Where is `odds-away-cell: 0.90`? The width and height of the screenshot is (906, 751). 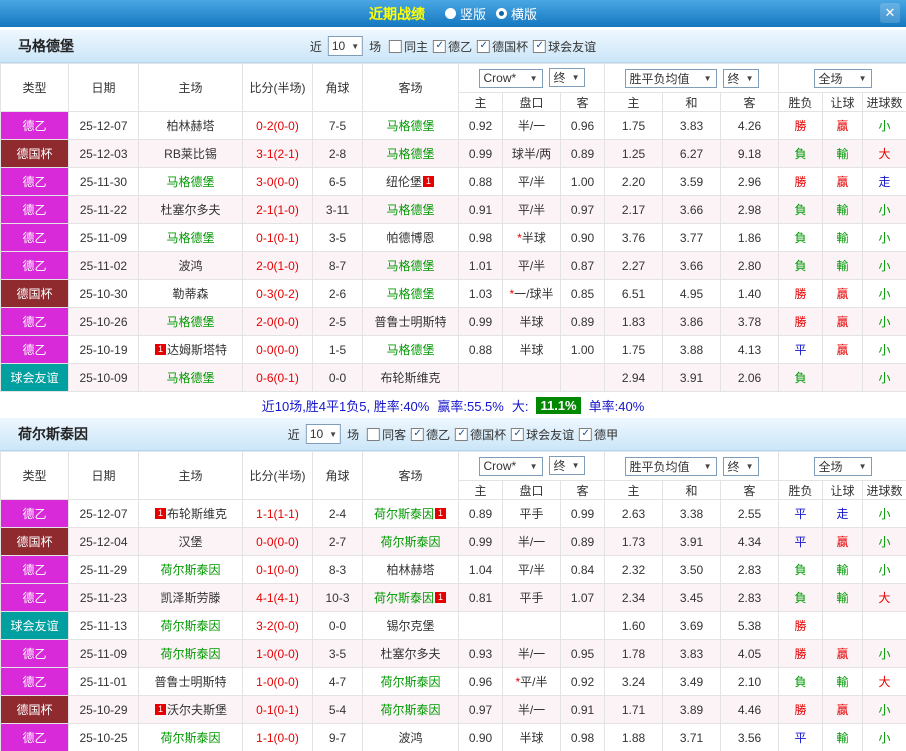
odds-away-cell: 0.90 is located at coordinates (582, 237).